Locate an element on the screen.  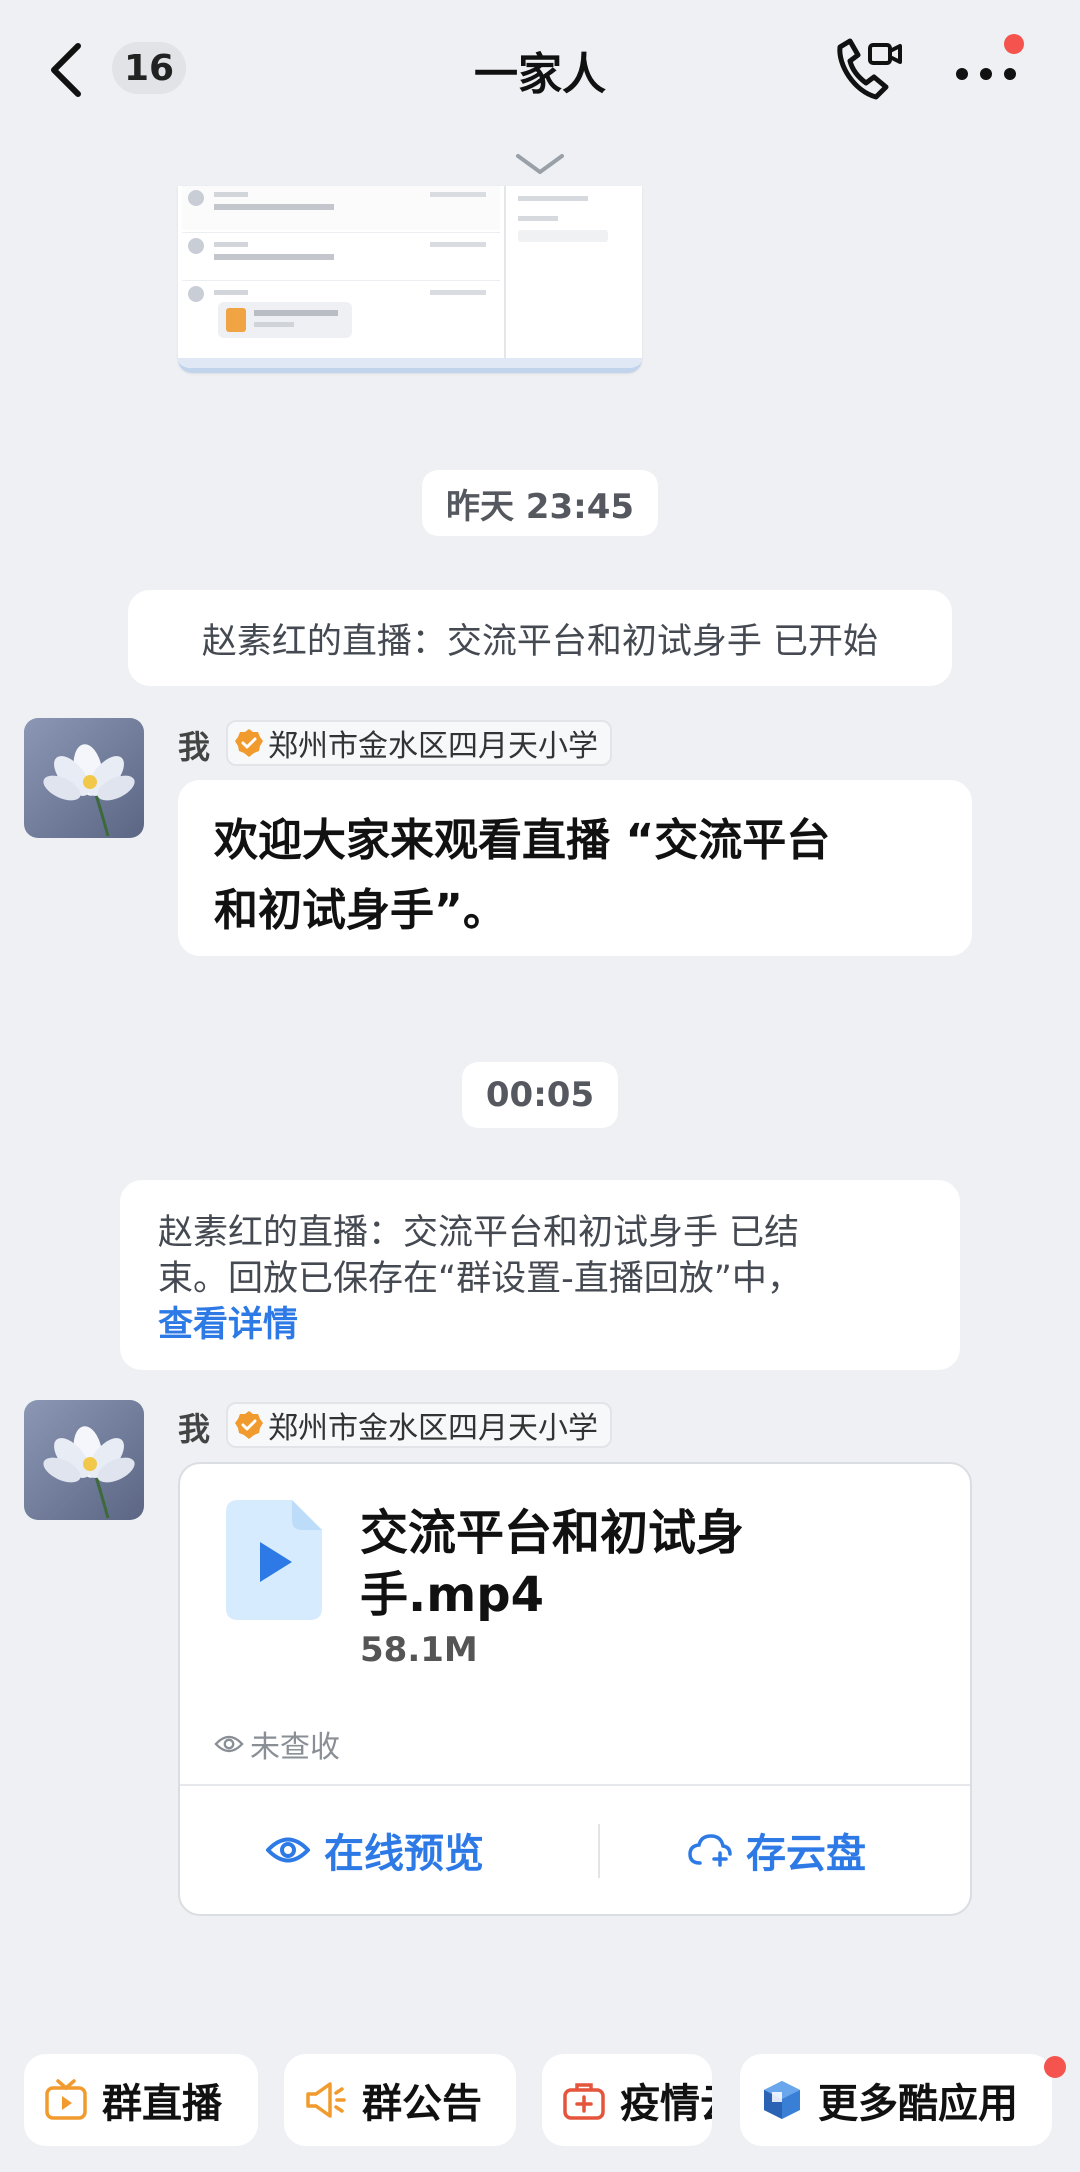
toolbar-group-announcement: 群公告 is located at coordinates (400, 2100).